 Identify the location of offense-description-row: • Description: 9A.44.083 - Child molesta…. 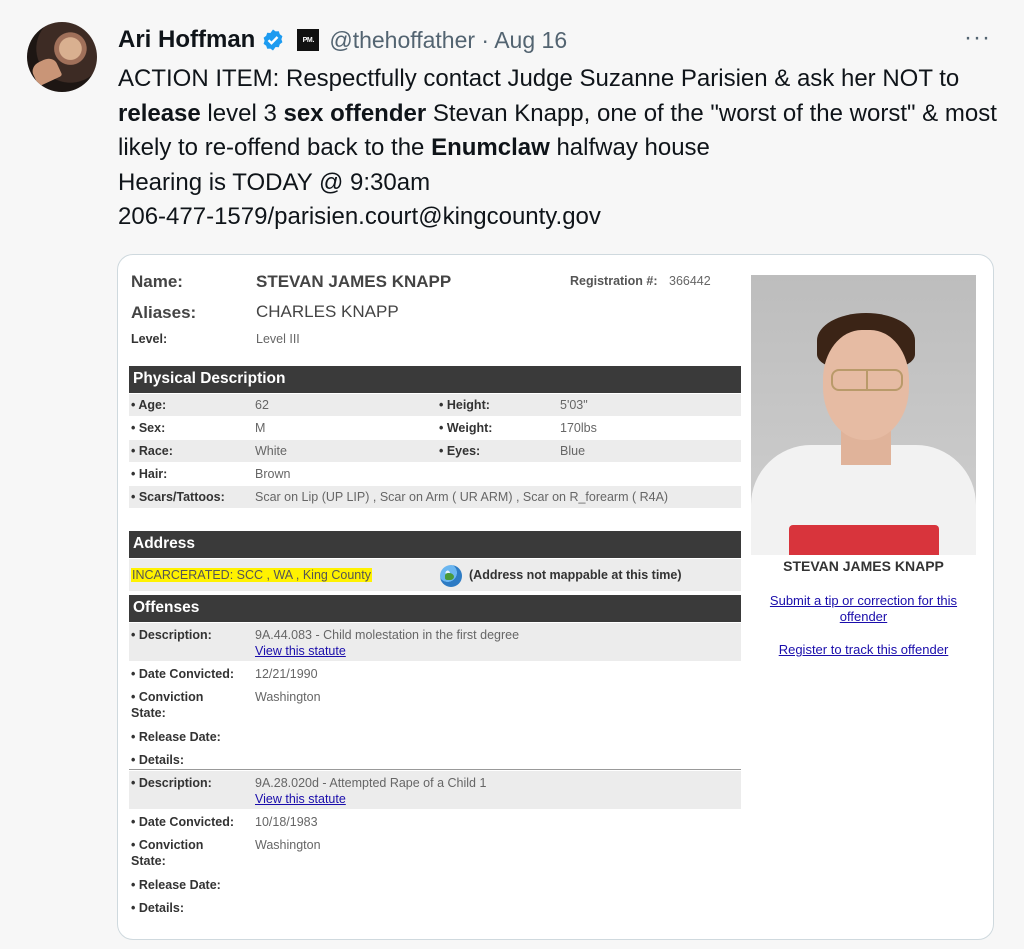
(435, 642).